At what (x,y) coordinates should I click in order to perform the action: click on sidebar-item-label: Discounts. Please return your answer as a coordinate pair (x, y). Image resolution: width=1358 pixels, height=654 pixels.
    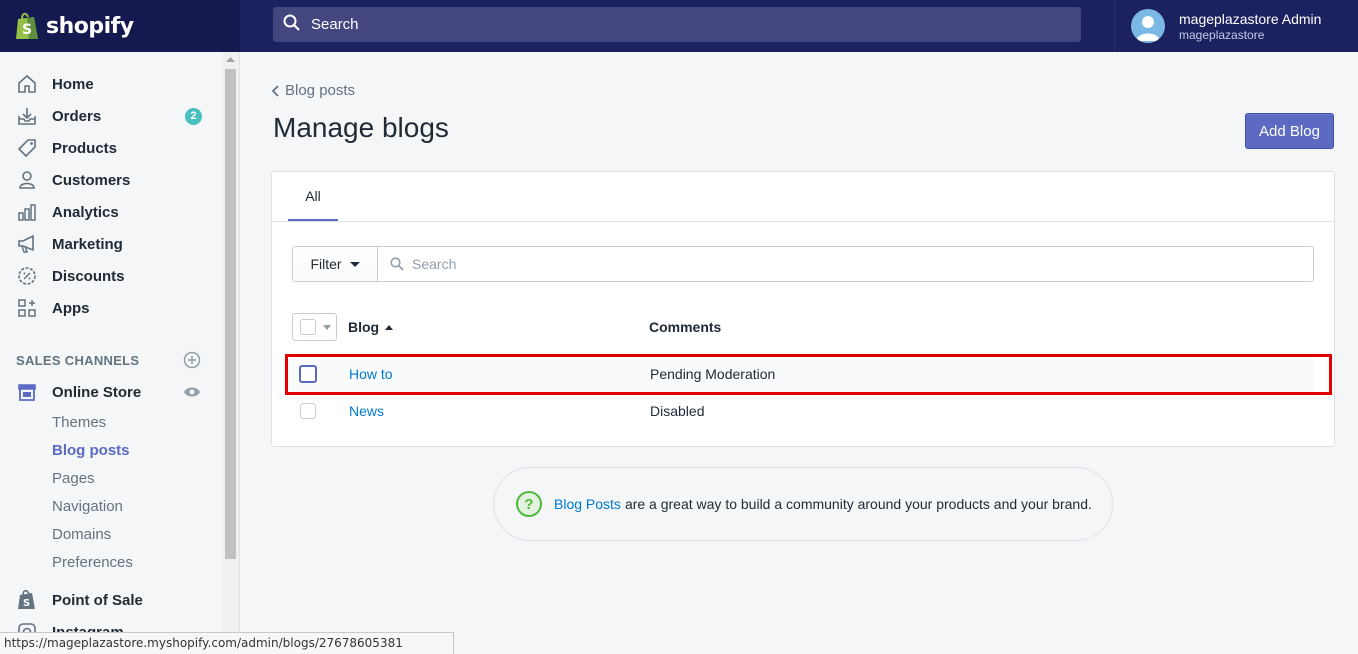
    Looking at the image, I should click on (88, 276).